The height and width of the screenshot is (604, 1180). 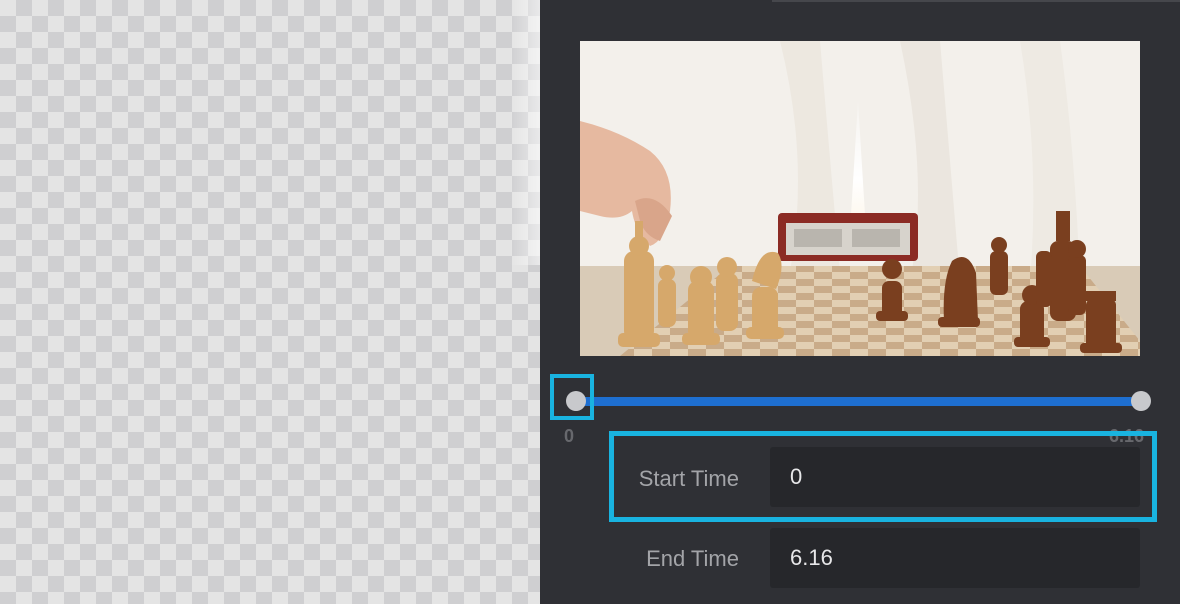 What do you see at coordinates (976, 1) in the screenshot?
I see `divider` at bounding box center [976, 1].